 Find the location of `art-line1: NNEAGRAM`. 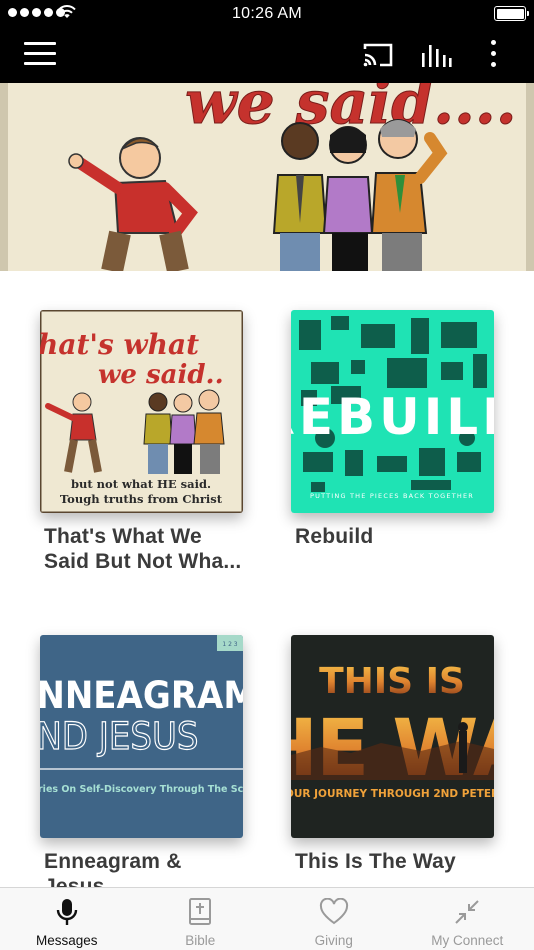

art-line1: NNEAGRAM is located at coordinates (141, 696).